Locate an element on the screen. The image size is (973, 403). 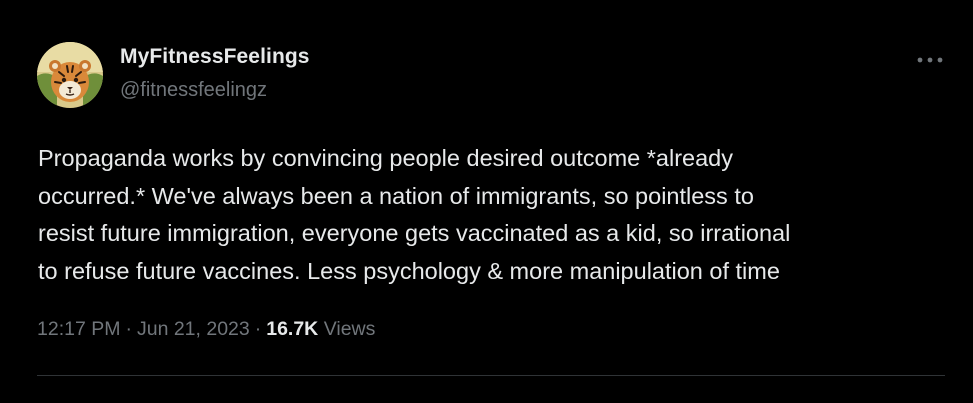
views-label: Views is located at coordinates (349, 329).